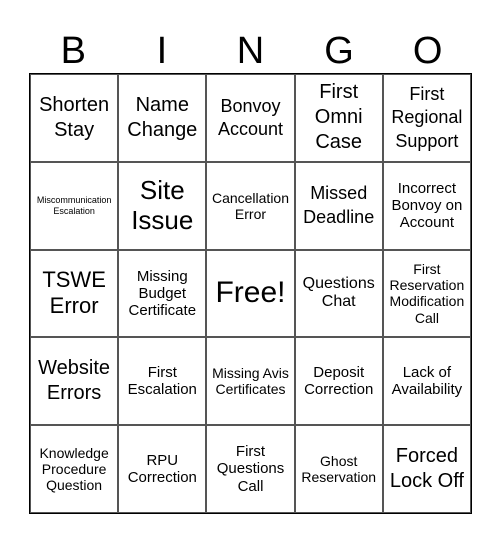 This screenshot has width=500, height=544. Describe the element at coordinates (250, 118) in the screenshot. I see `bingo-cell: Bonvoy Account` at that location.